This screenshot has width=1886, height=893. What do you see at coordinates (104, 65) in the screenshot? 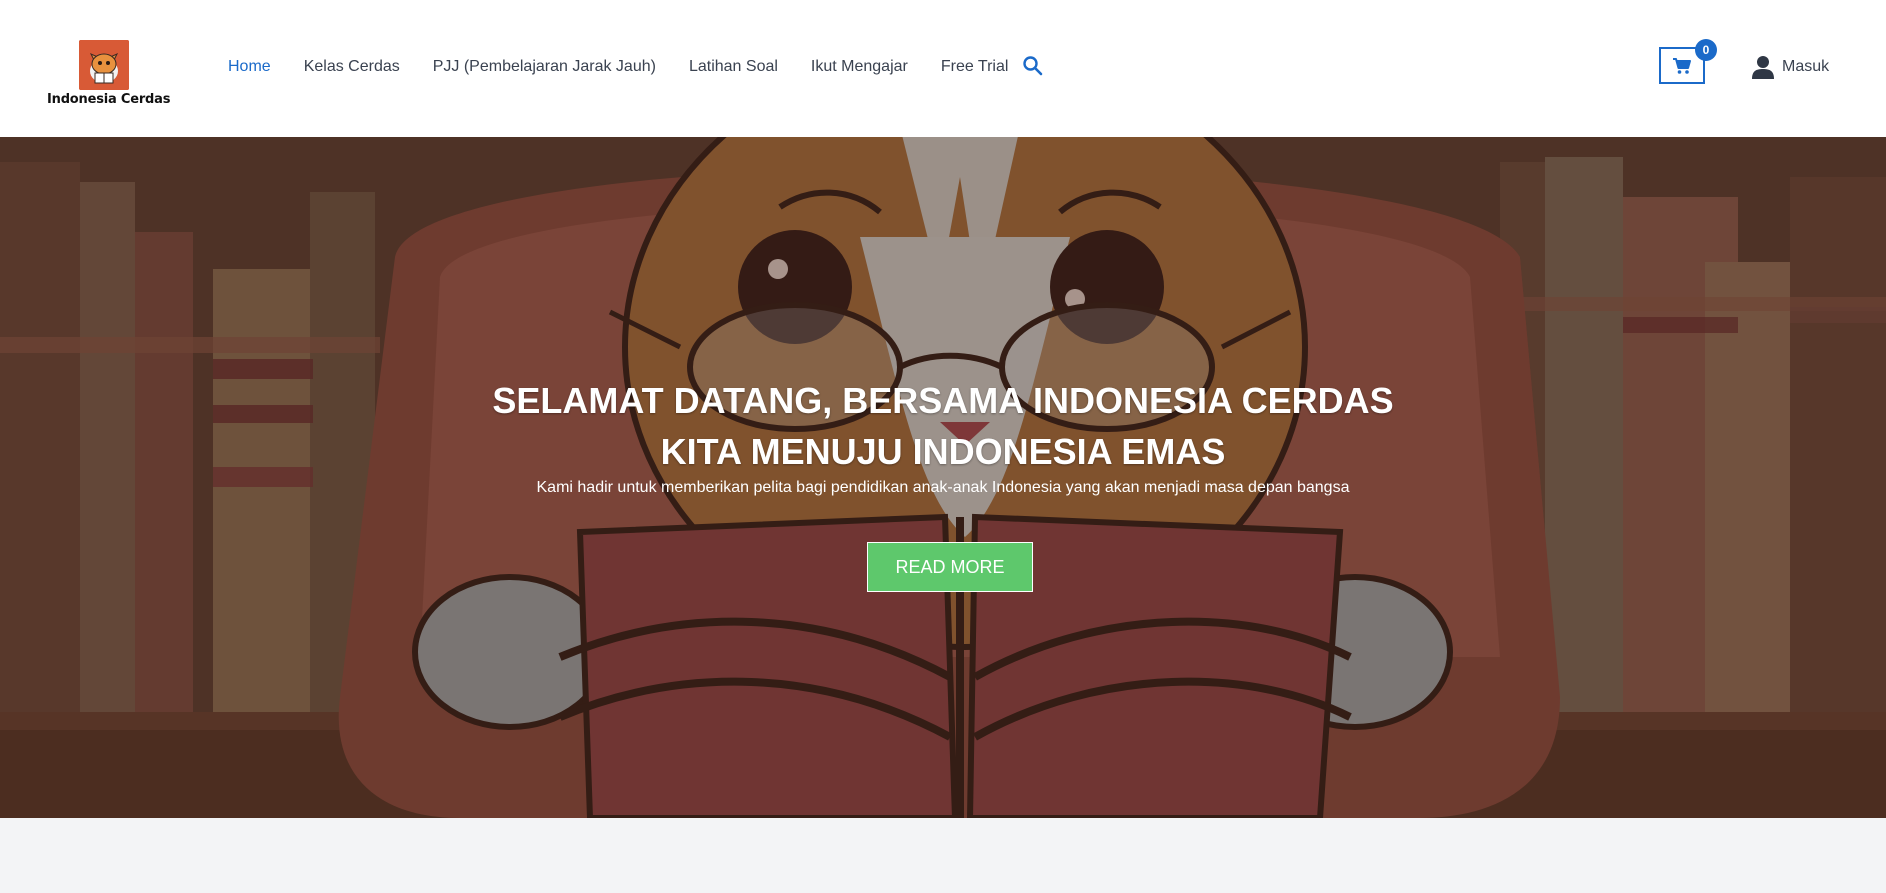
I see `cat-reading-icon` at bounding box center [104, 65].